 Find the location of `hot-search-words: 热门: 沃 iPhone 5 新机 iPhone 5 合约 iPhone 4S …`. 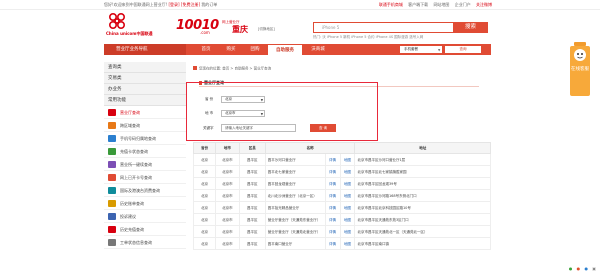

hot-search-words: 热门: 沃 iPhone 5 新机 iPhone 5 合约 iPhone 4S … is located at coordinates (368, 37).